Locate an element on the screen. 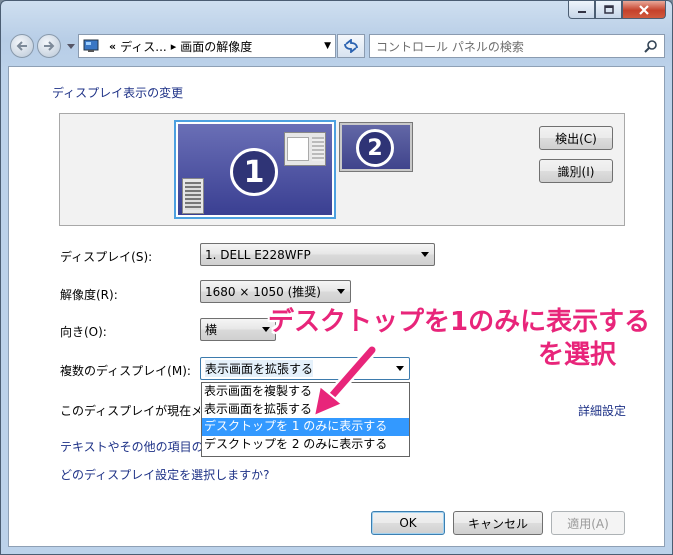  taskbar-thumbnail is located at coordinates (193, 196).